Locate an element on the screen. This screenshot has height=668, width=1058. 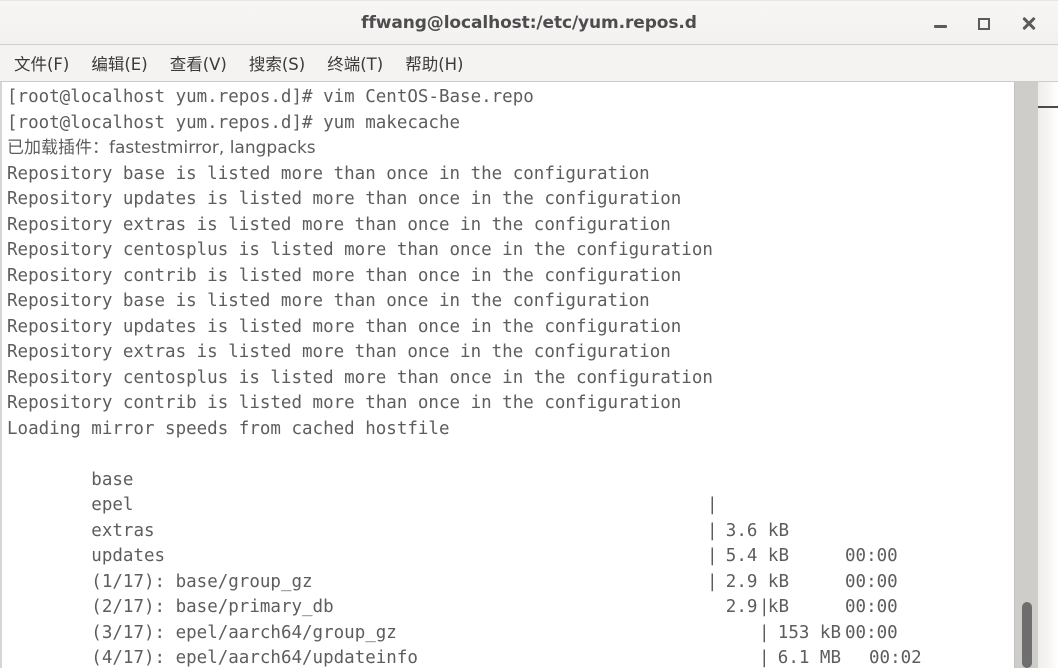
window-controls is located at coordinates (984, 23).